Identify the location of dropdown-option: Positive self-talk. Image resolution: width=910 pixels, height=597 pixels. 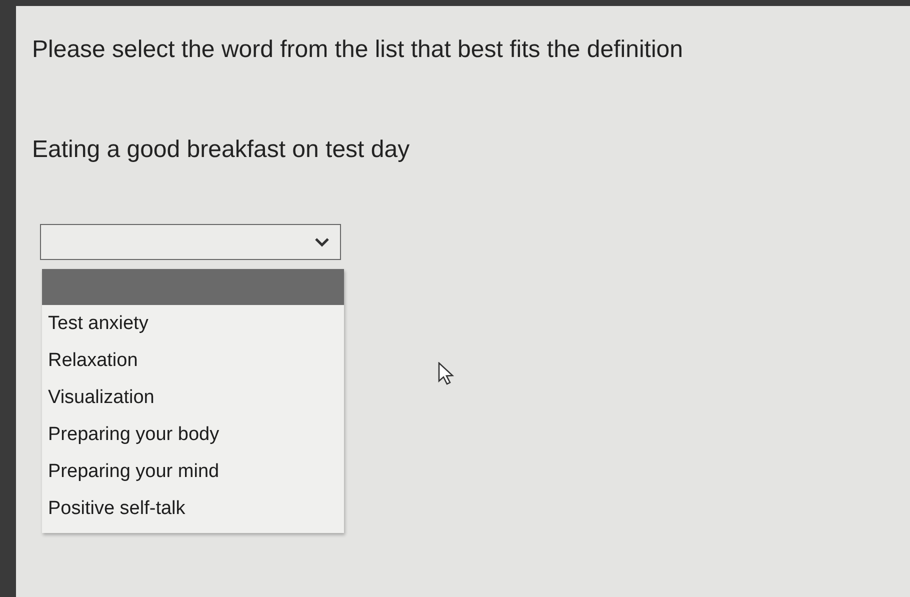
(193, 508).